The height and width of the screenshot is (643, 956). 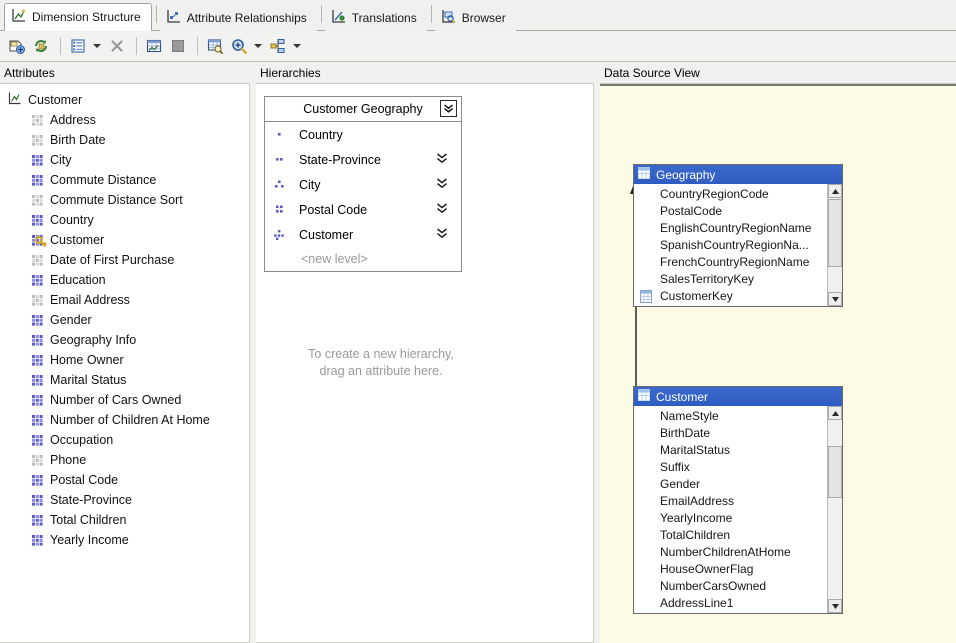 I want to click on attribute-item-home-owner: Home Owner, so click(x=126, y=360).